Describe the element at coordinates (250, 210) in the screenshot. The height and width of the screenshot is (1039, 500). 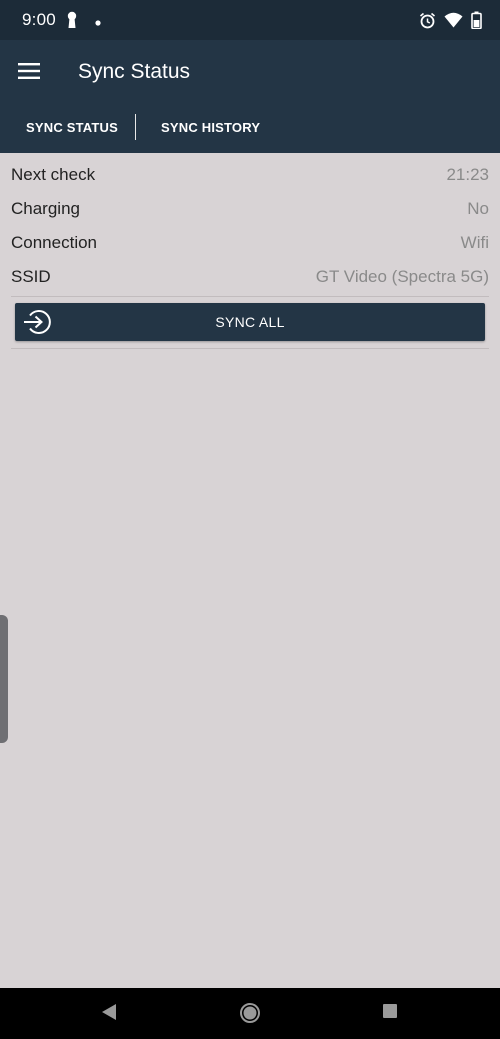
I see `info-row-charging: Charging No` at that location.